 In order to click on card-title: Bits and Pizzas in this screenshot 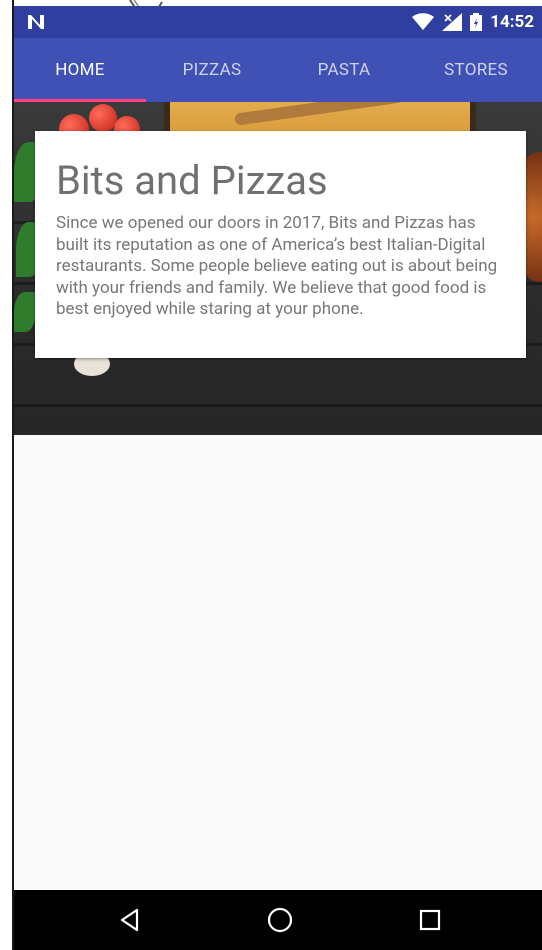, I will do `click(192, 180)`.